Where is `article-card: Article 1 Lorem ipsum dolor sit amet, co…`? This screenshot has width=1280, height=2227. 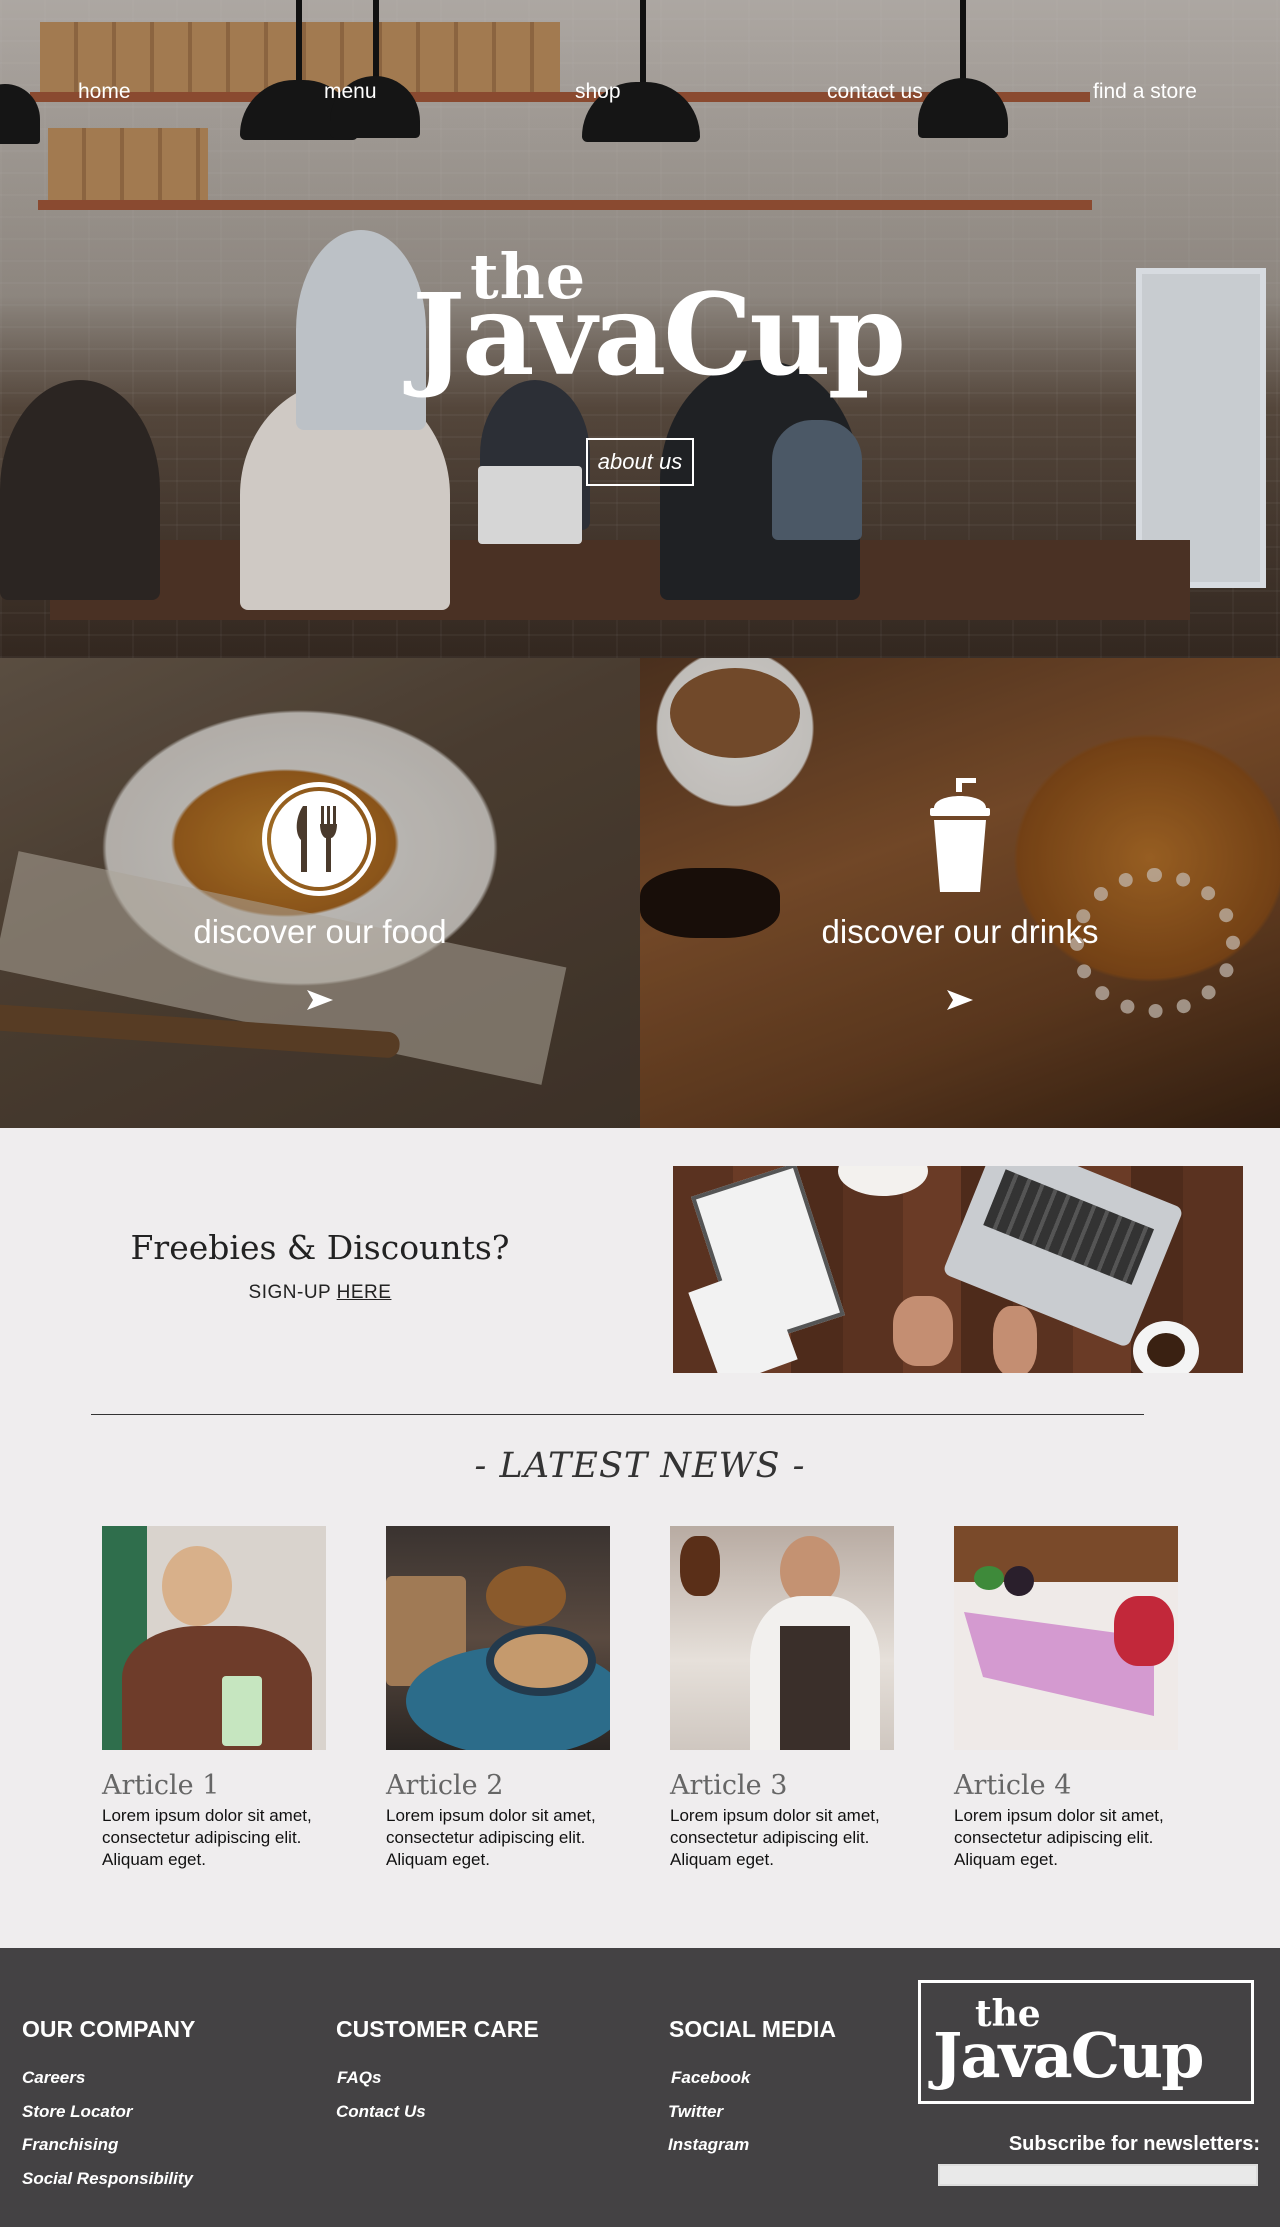
article-card: Article 1 Lorem ipsum dolor sit amet, co… is located at coordinates (217, 1698).